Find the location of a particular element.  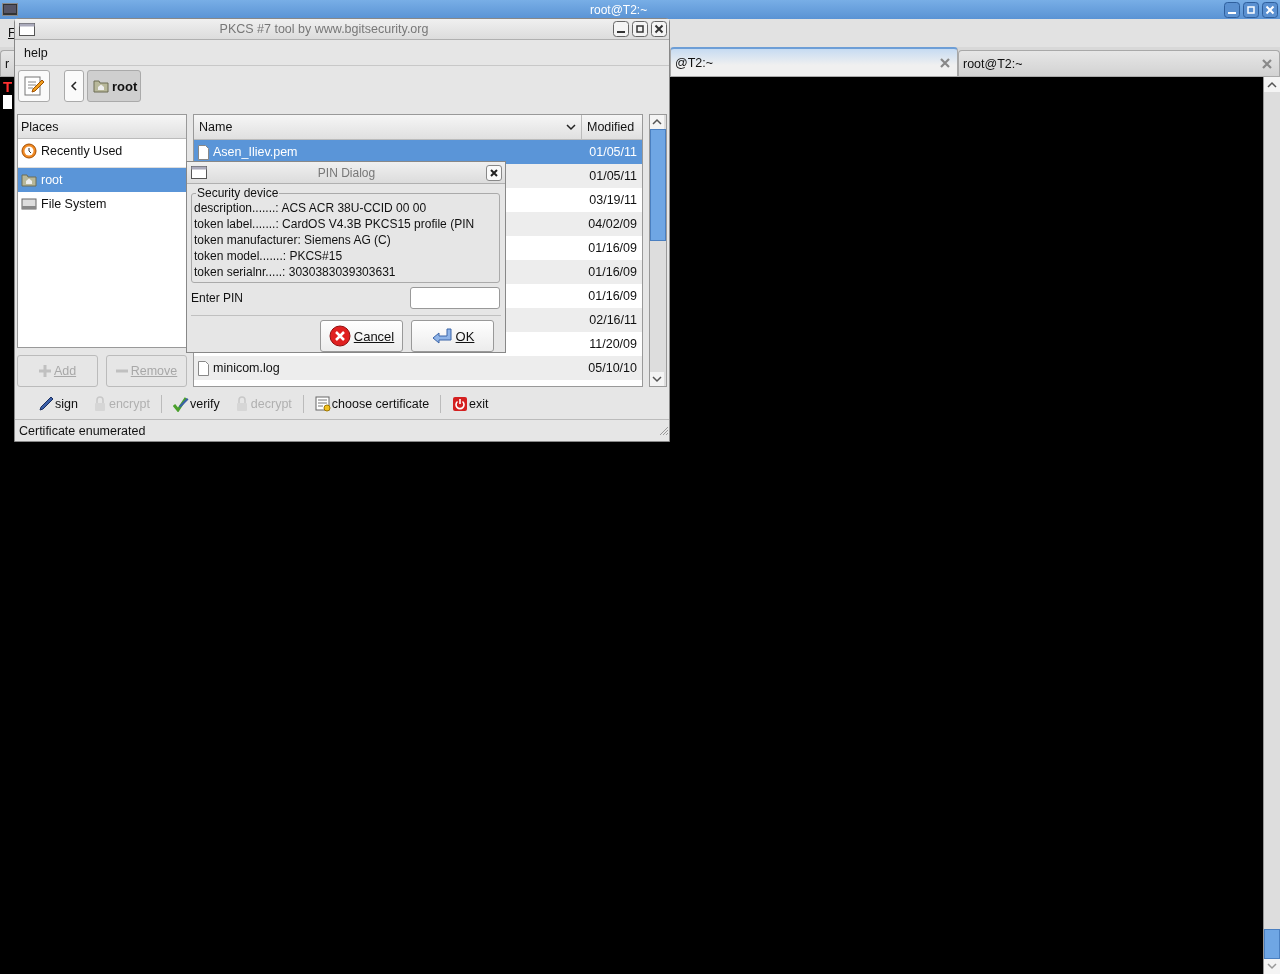

tab: r is located at coordinates (7, 63).